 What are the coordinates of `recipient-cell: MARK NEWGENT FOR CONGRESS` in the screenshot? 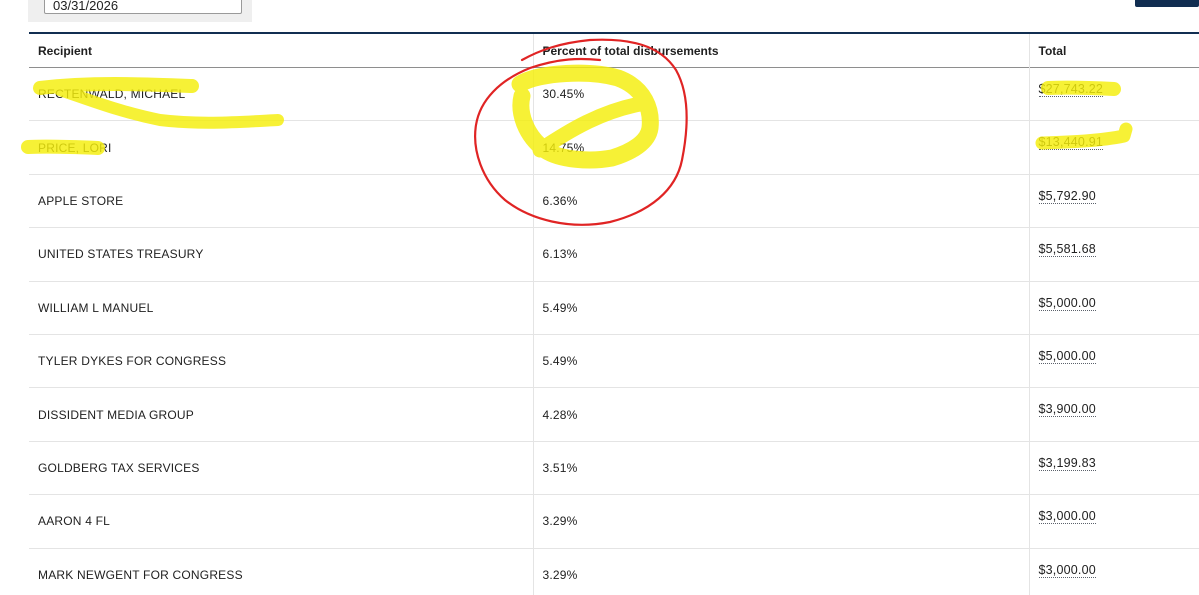 It's located at (140, 574).